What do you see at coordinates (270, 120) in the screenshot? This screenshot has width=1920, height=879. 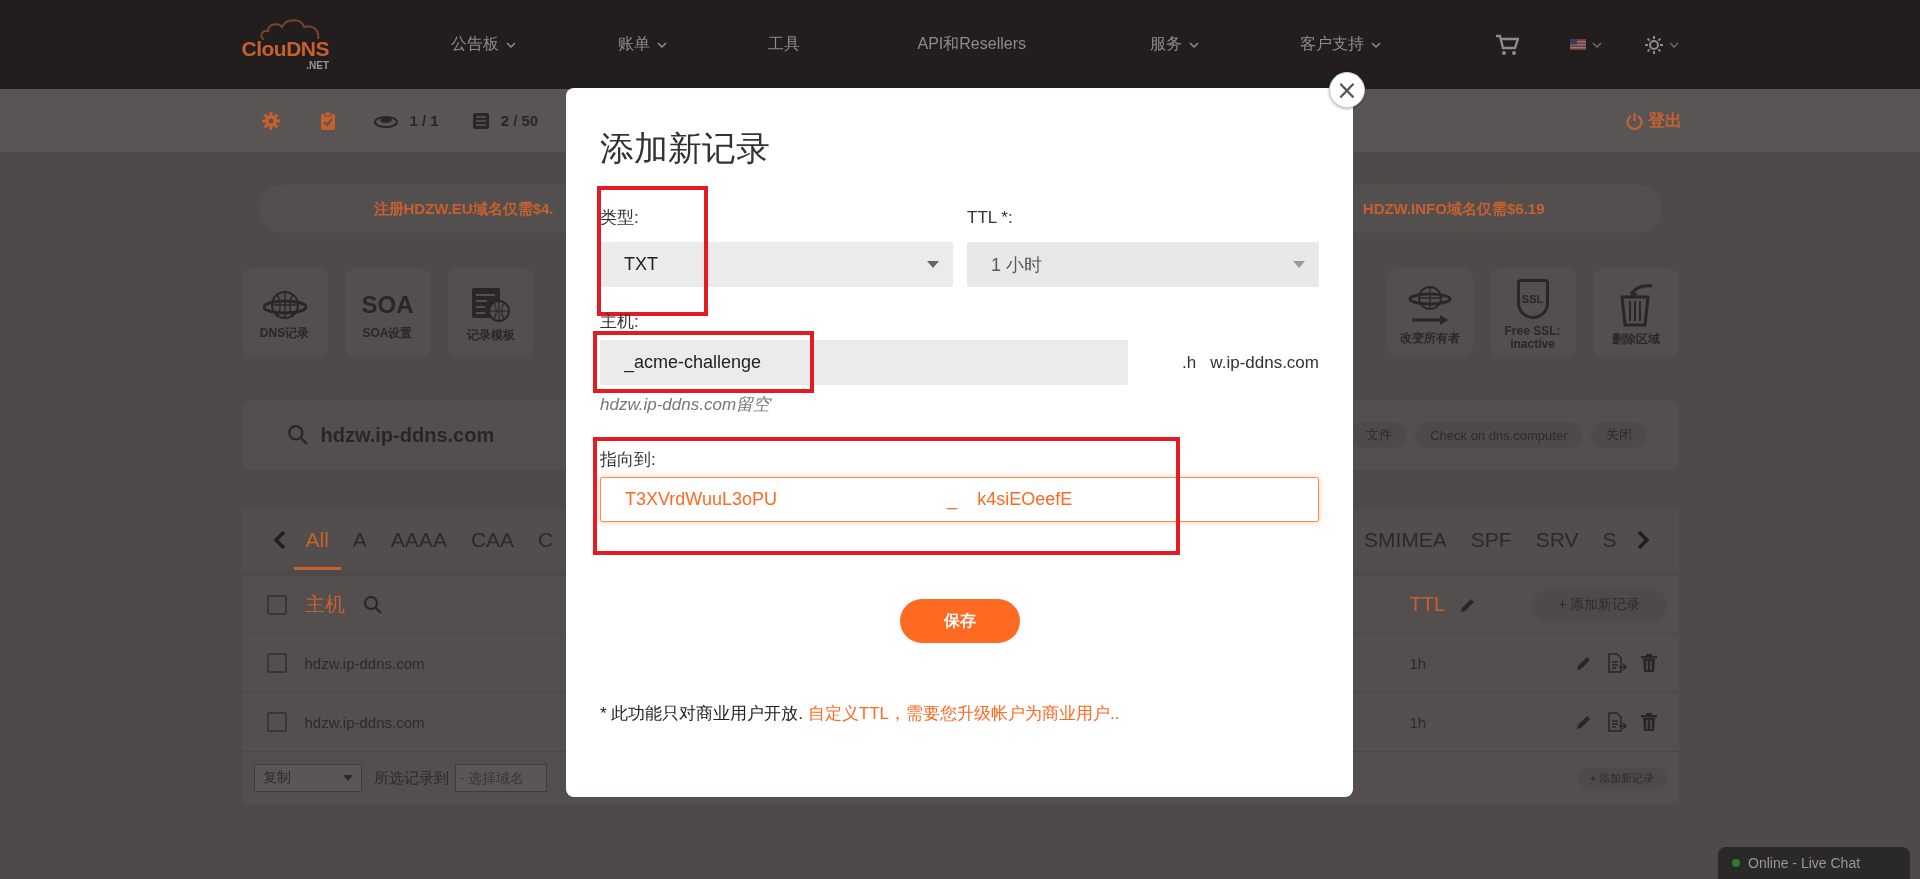 I see `gear-icon` at bounding box center [270, 120].